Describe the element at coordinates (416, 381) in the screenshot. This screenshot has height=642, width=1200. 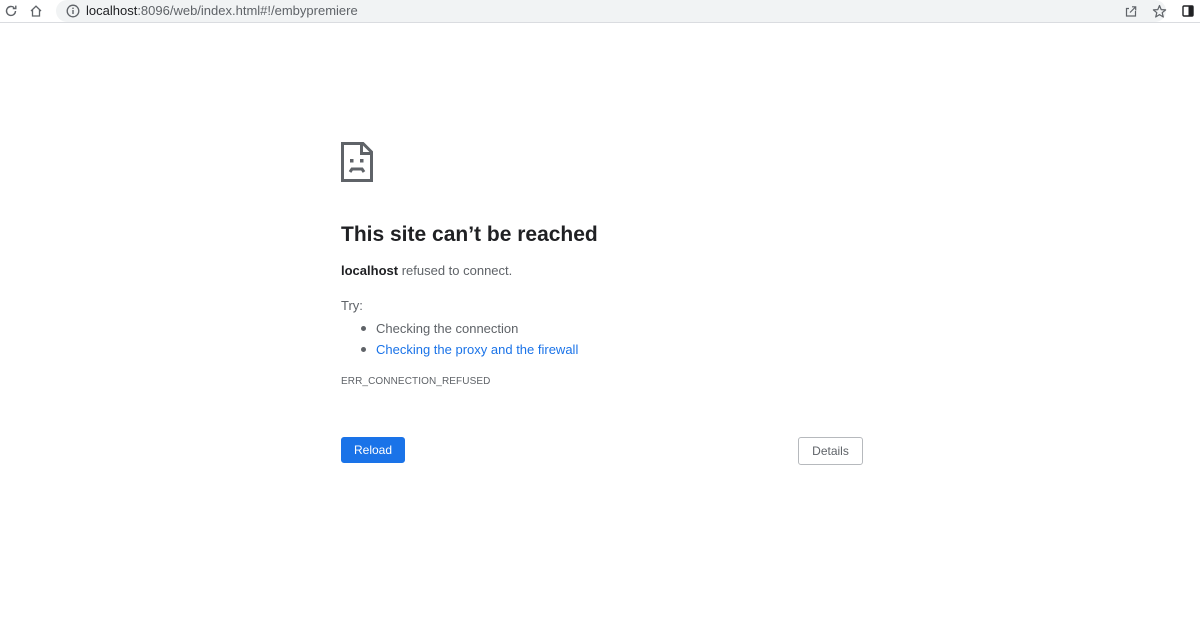
I see `error-code: ERR_CONNECTION_REFUSED` at that location.